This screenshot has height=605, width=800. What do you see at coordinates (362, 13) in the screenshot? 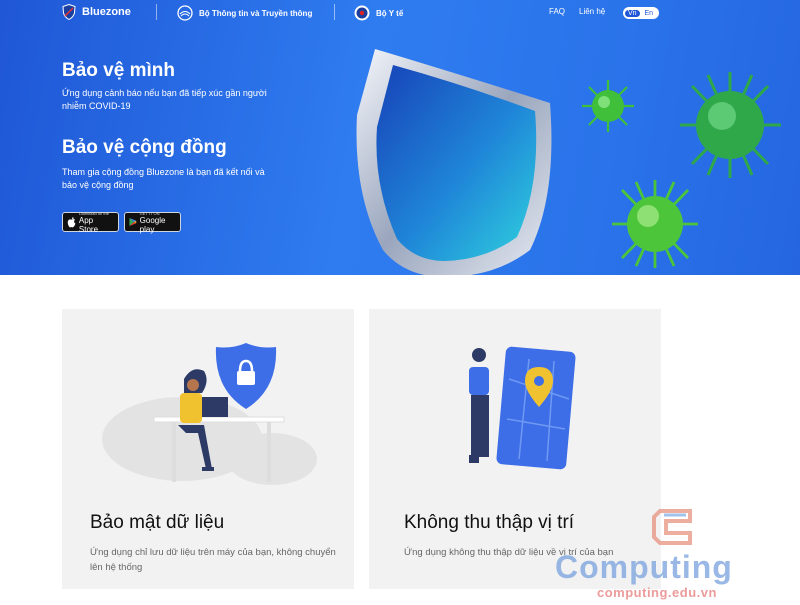
I see `ministry-health-emblem-icon` at bounding box center [362, 13].